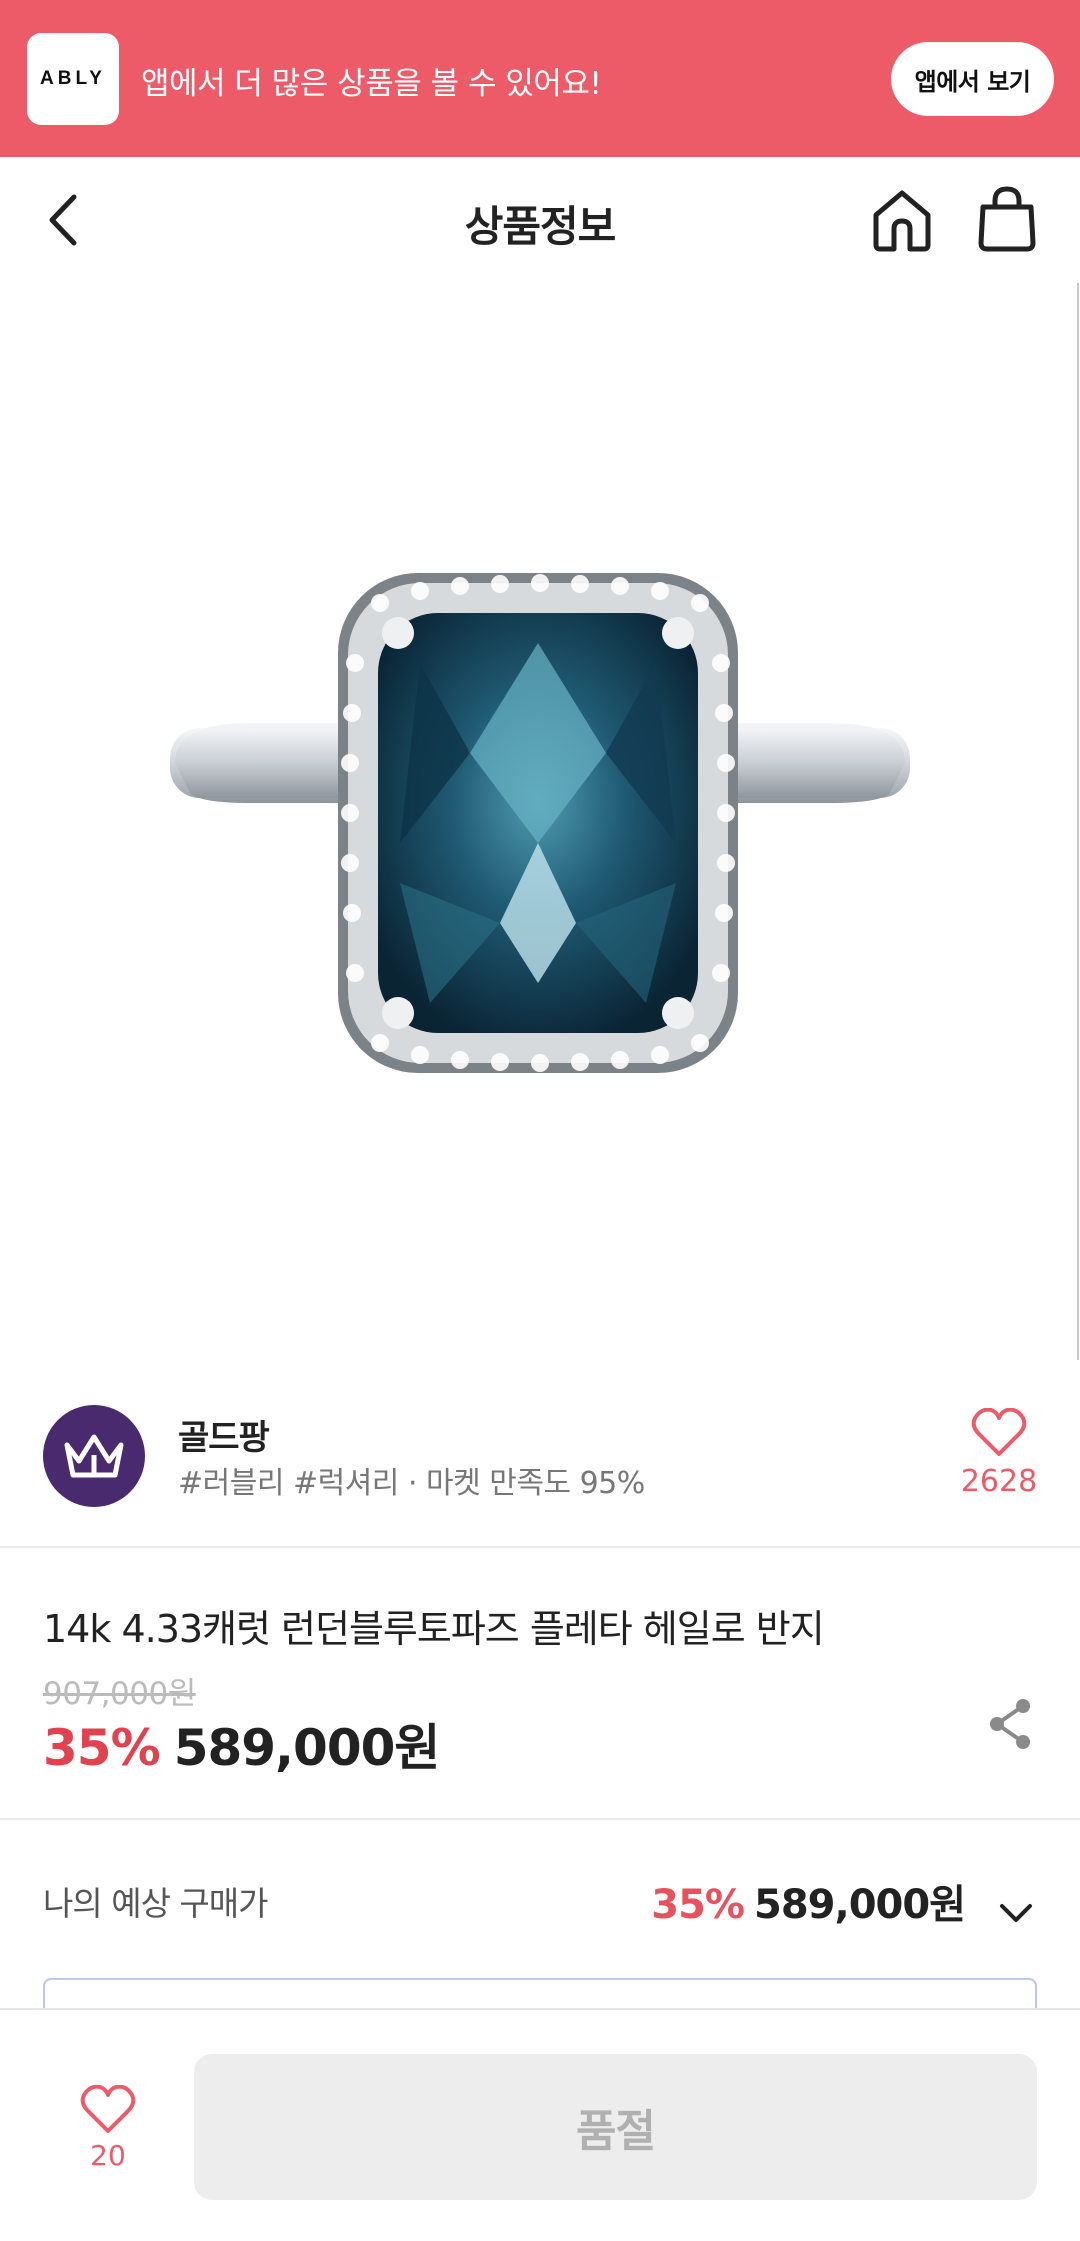 Image resolution: width=1080 pixels, height=2241 pixels. Describe the element at coordinates (102, 1748) in the screenshot. I see `discount-rate: 35%` at that location.